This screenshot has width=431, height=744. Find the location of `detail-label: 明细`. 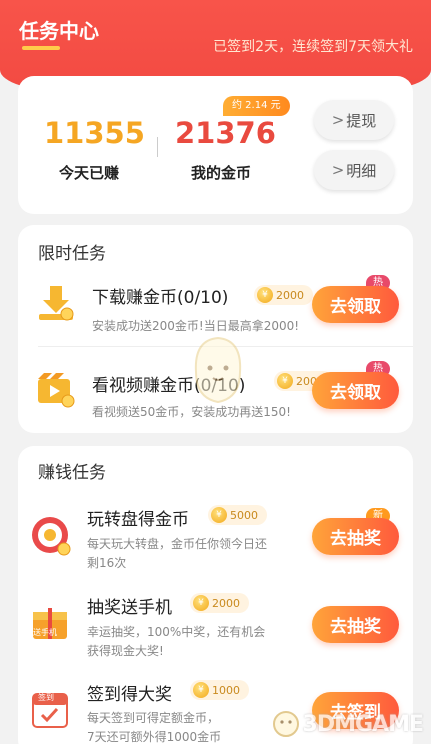

detail-label: 明细 is located at coordinates (361, 170).